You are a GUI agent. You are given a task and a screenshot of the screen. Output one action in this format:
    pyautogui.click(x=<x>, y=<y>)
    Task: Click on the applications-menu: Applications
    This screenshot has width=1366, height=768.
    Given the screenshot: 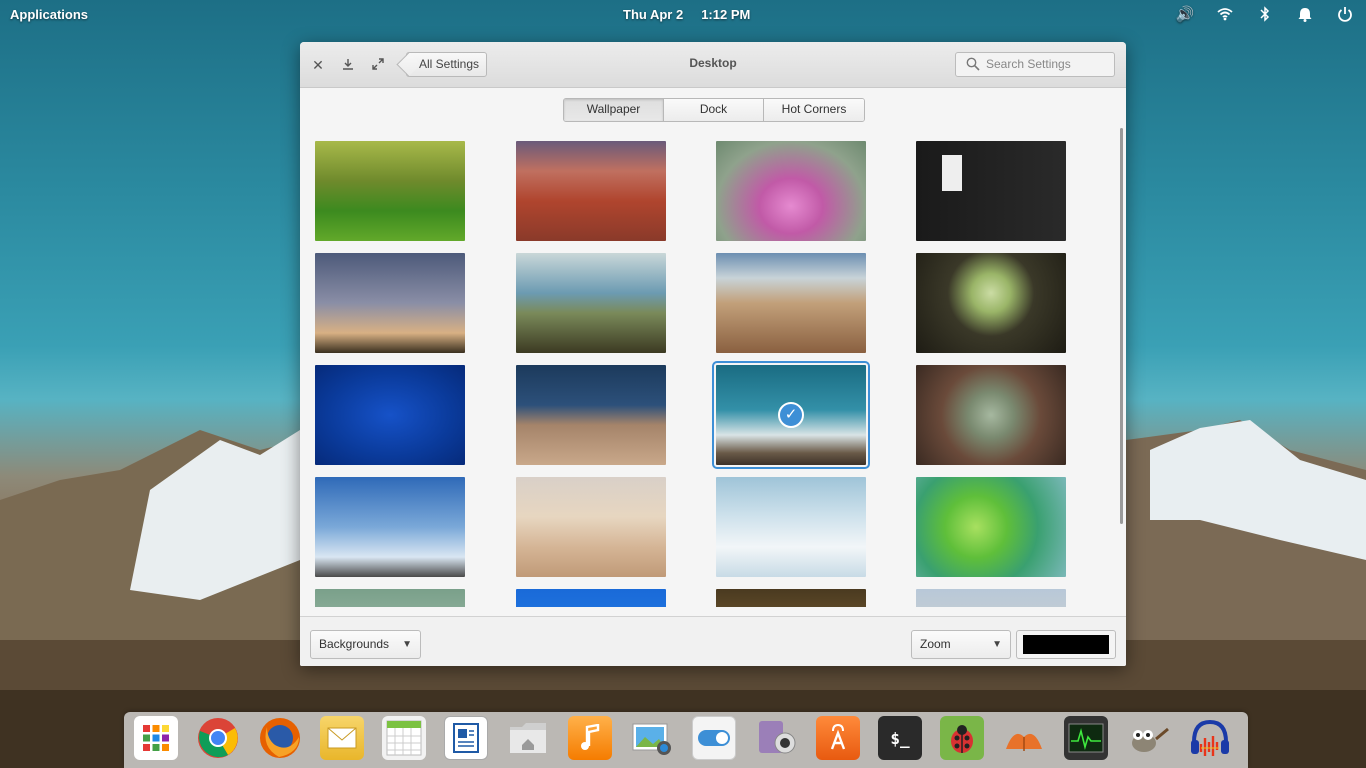 What is the action you would take?
    pyautogui.click(x=49, y=14)
    